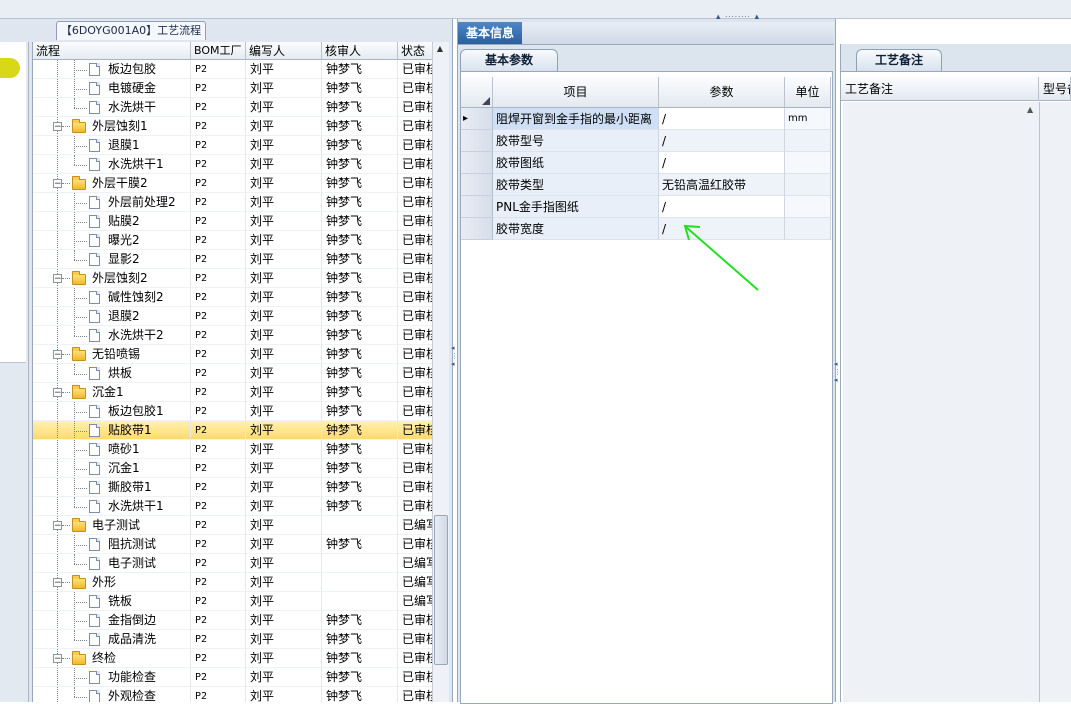 The width and height of the screenshot is (1071, 704). I want to click on tree-step-row: 贴胶带1 P2刘平钟梦飞已审核, so click(233, 430).